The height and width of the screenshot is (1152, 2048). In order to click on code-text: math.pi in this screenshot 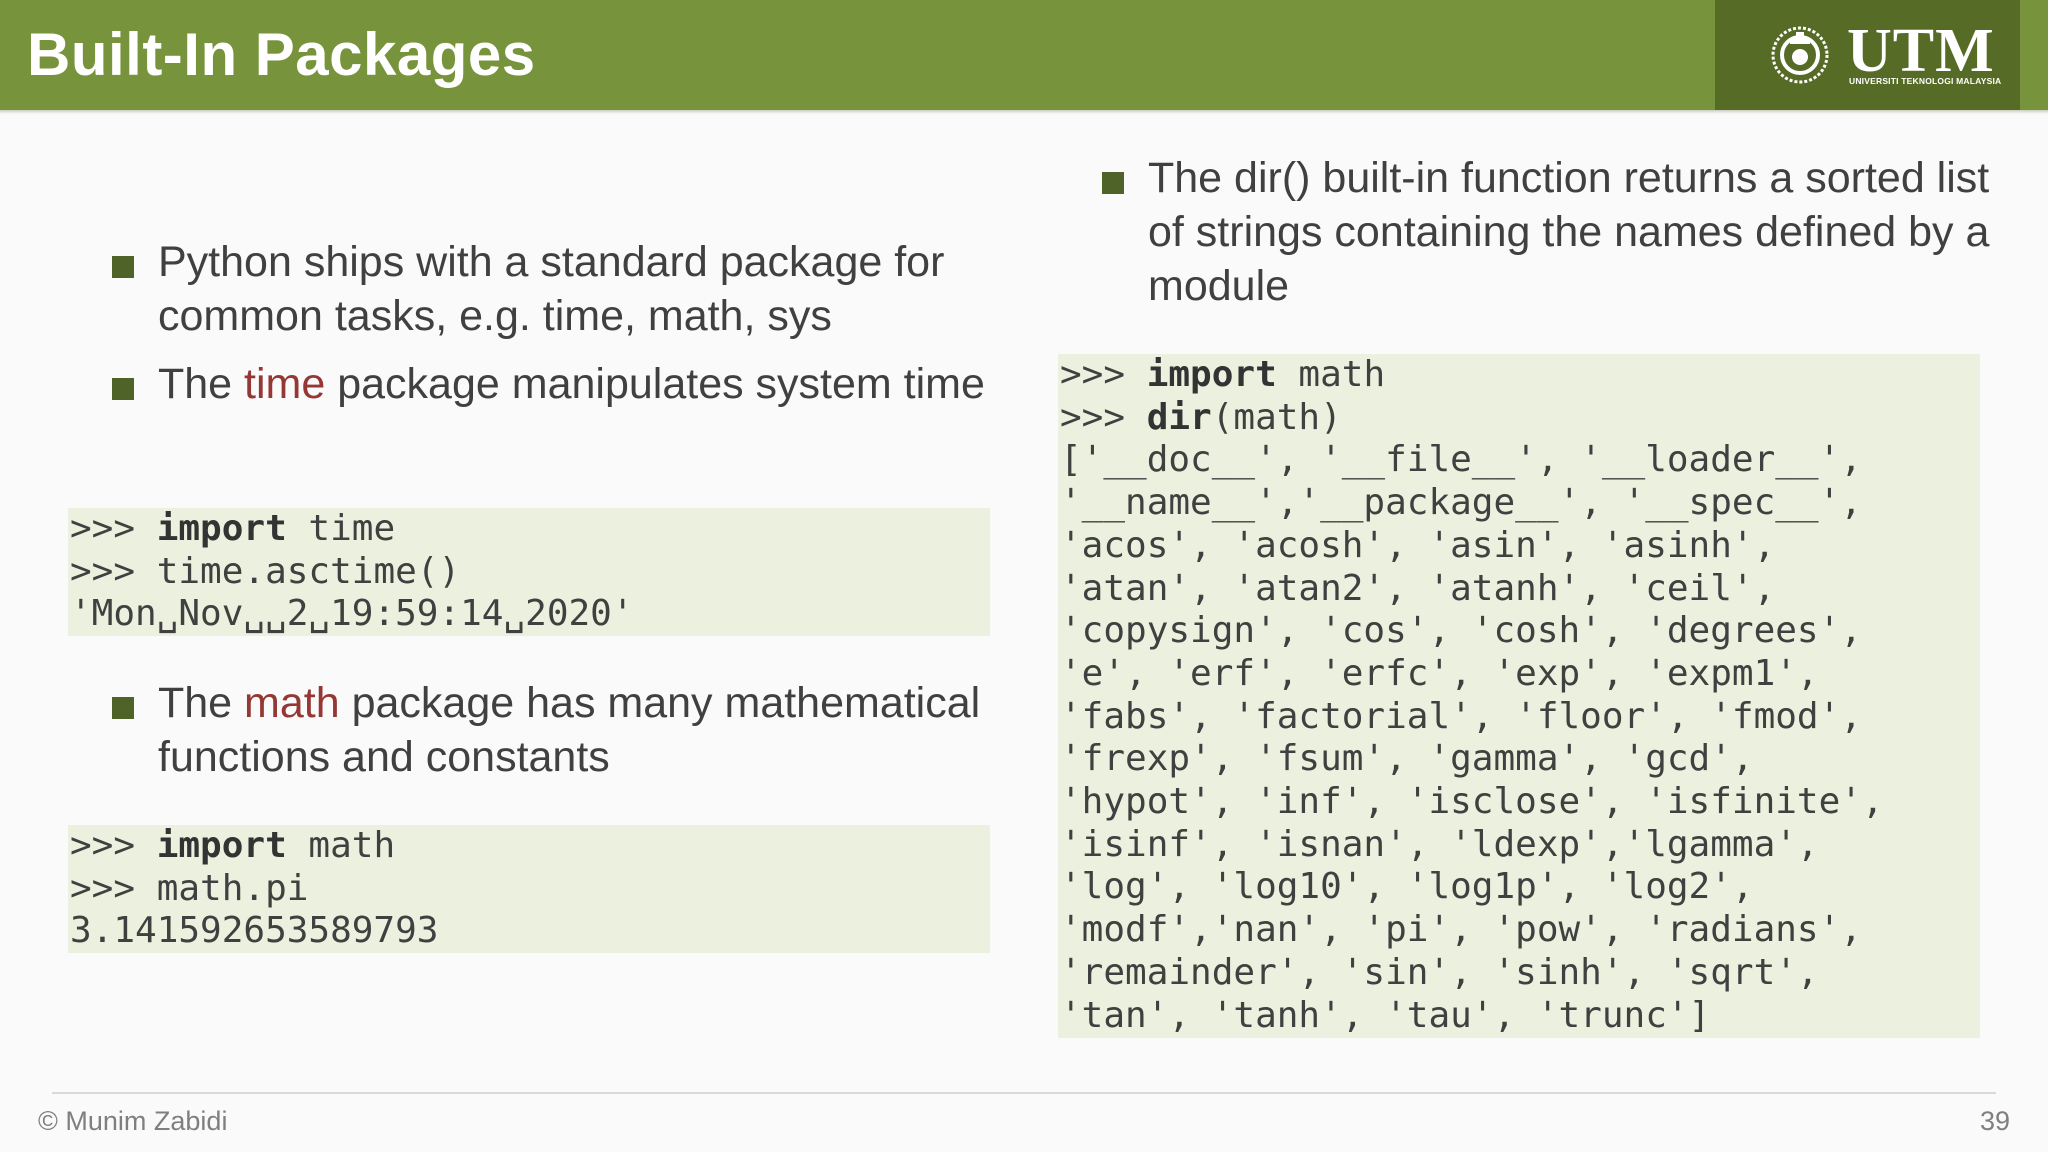, I will do `click(232, 888)`.